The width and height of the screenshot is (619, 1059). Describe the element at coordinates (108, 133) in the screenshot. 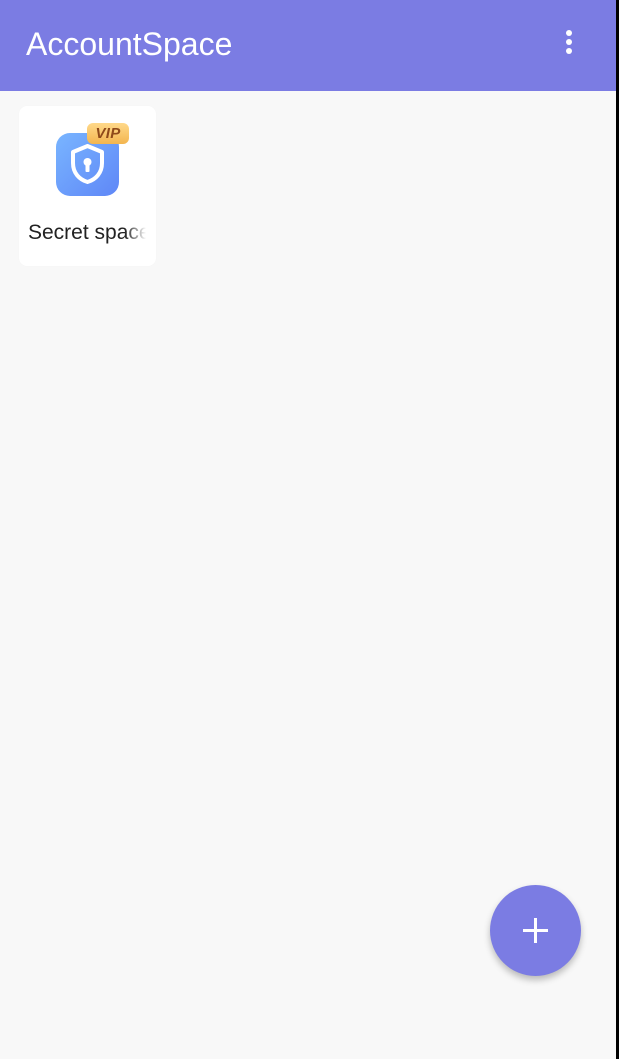

I see `vip-badge: VIP` at that location.